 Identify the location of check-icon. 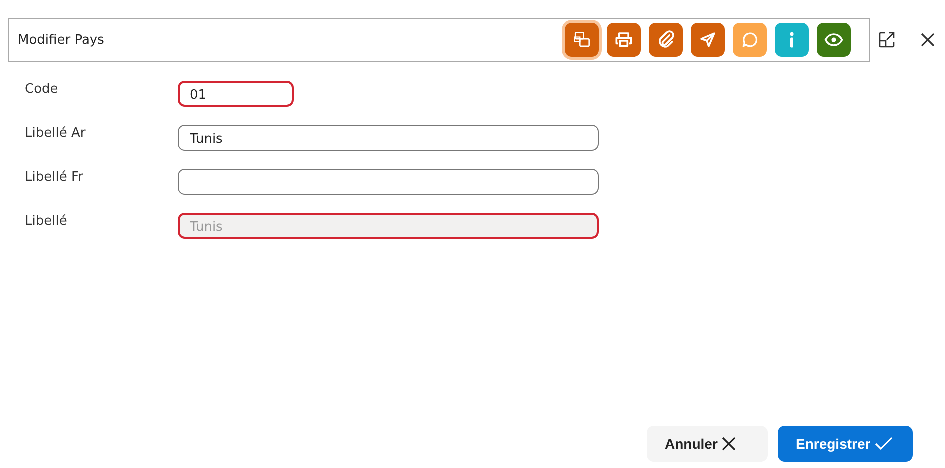
(883, 444).